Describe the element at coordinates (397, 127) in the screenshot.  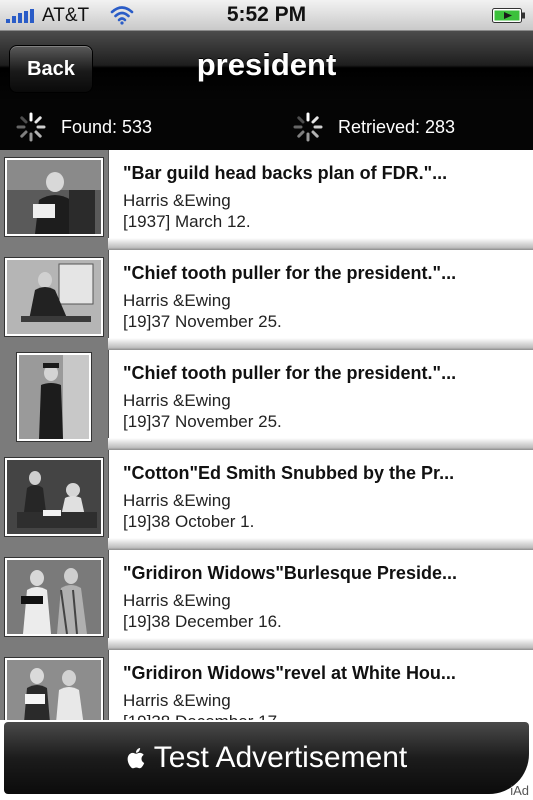
I see `retrieved-count: Retrieved: 283` at that location.